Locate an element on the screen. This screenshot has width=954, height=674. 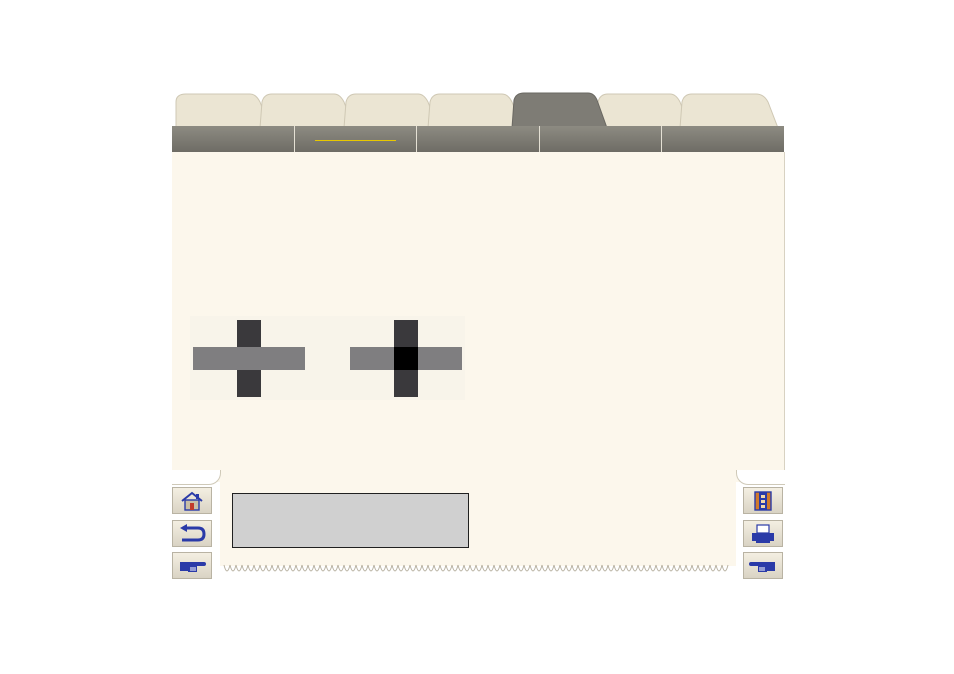
right-cross-center is located at coordinates (406, 358).